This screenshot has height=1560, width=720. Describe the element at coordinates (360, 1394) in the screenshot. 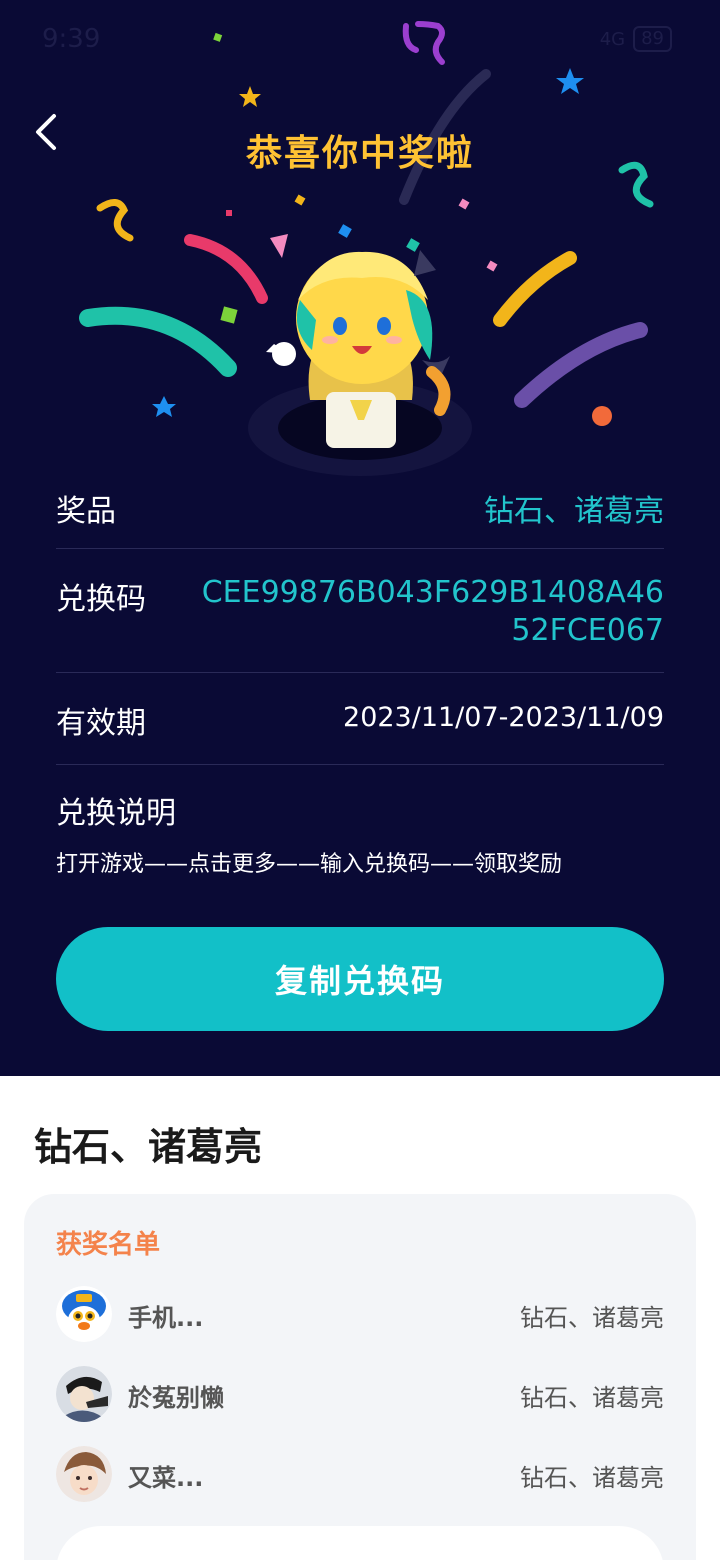

I see `winner-row: 於菟别懒 钻石、诸葛亮` at that location.